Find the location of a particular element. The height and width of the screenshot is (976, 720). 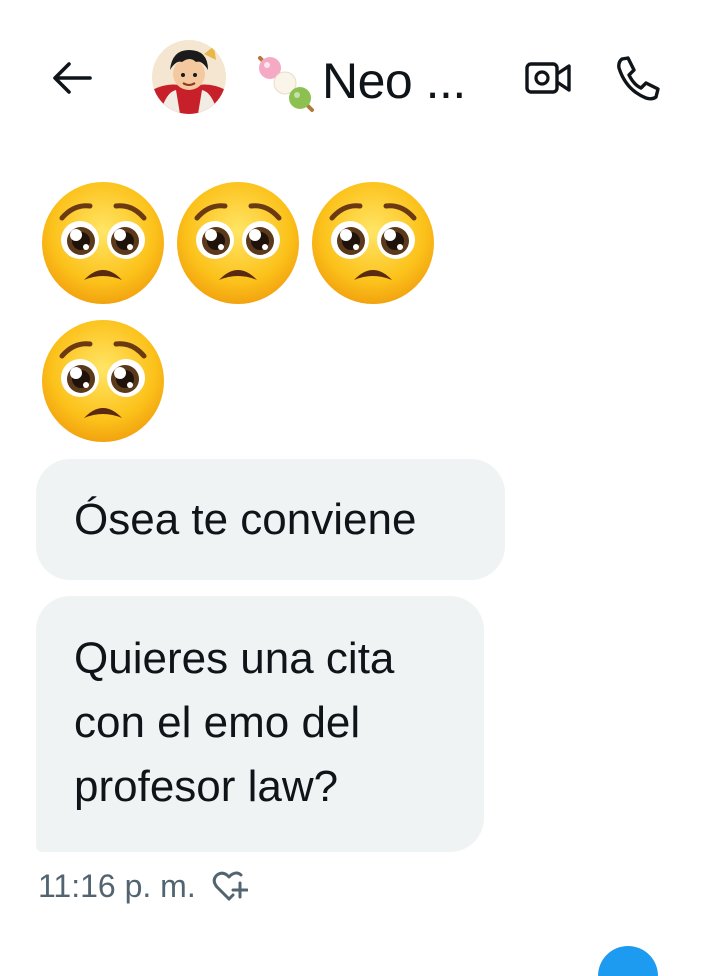

heart-plus-icon is located at coordinates (230, 886).